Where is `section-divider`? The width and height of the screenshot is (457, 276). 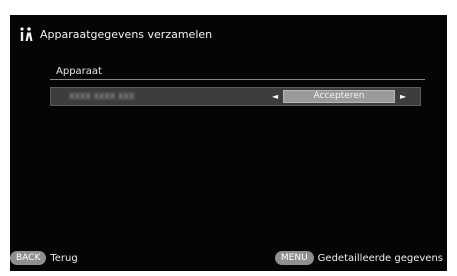 section-divider is located at coordinates (237, 79).